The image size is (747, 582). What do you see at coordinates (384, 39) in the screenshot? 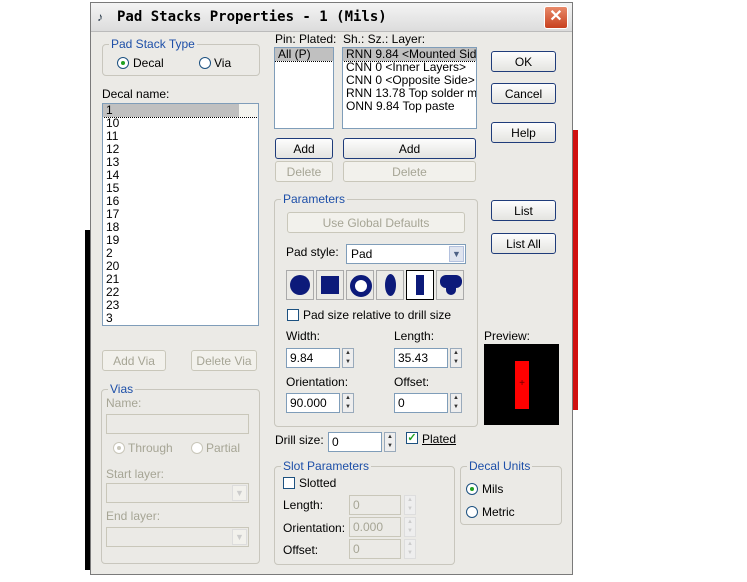
I see `layer-header: Sh.: Sz.: Layer:` at bounding box center [384, 39].